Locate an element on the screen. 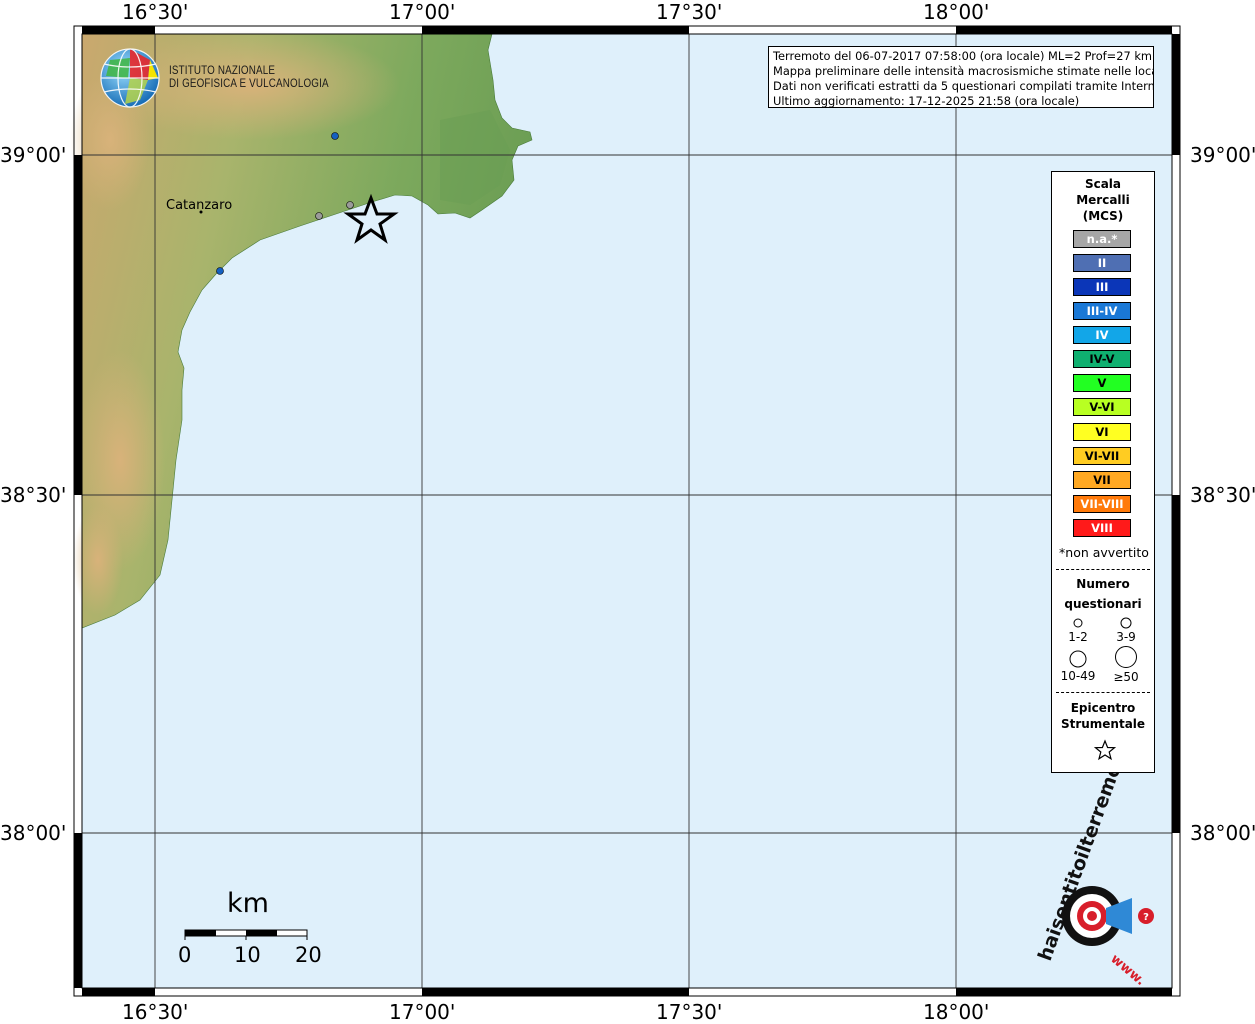 Image resolution: width=1255 pixels, height=1024 pixels. legend-swatch-VI: VI is located at coordinates (1102, 432).